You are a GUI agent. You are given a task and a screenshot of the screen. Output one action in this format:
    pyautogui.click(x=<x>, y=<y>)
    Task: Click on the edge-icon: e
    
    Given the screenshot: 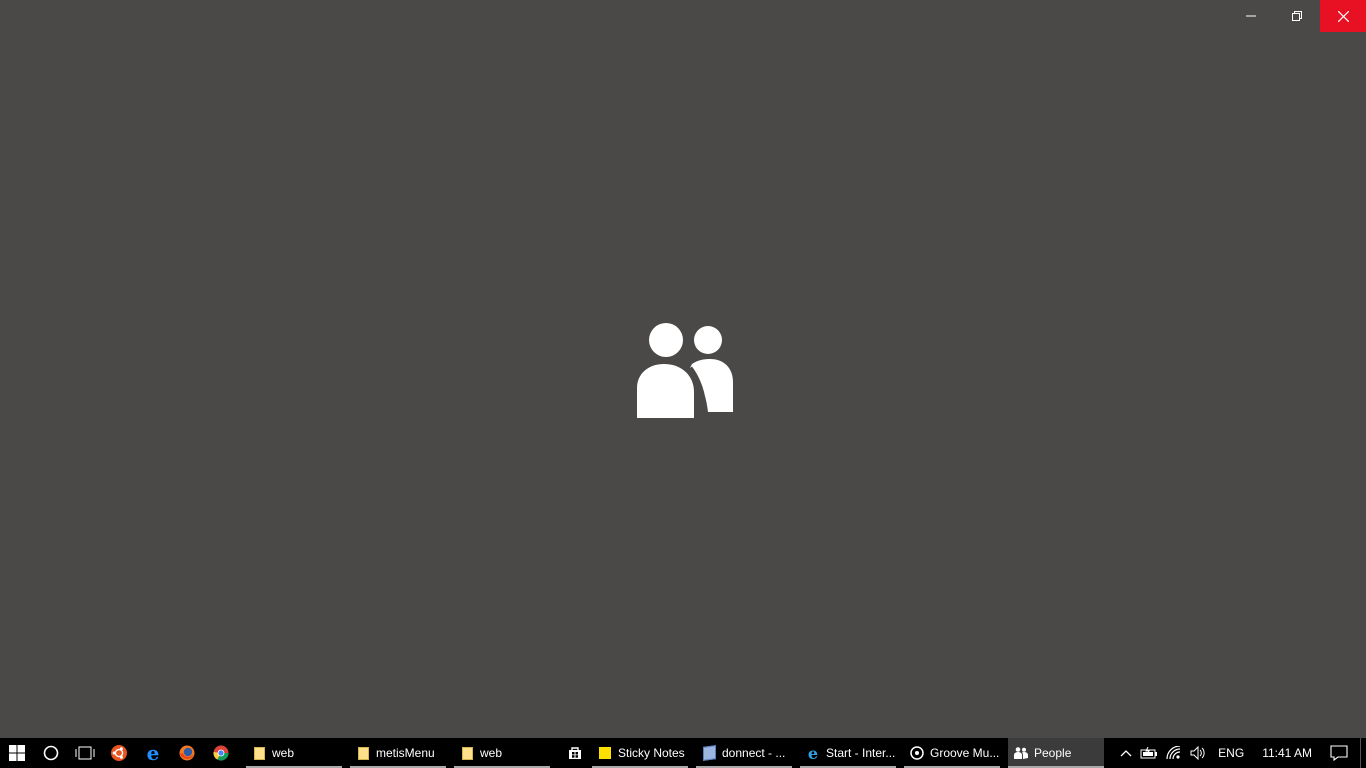 What is the action you would take?
    pyautogui.click(x=153, y=753)
    